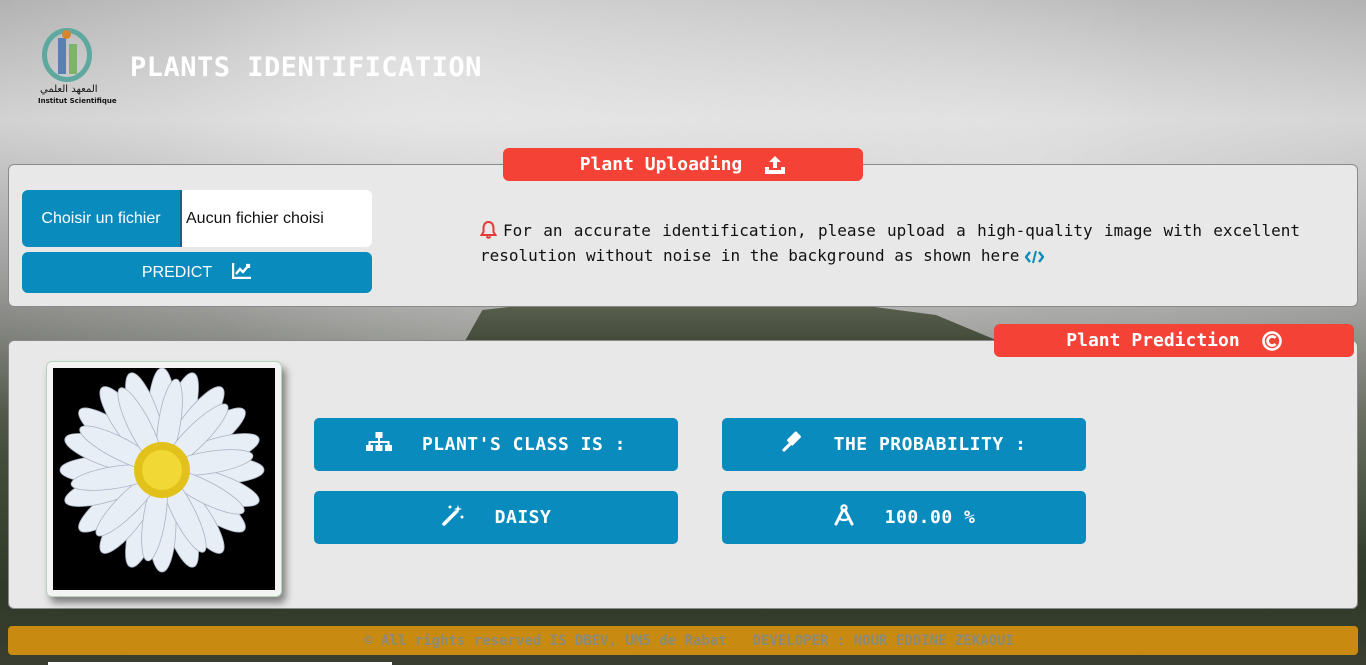 This screenshot has height=665, width=1366. What do you see at coordinates (255, 218) in the screenshot?
I see `file-status-text: Aucun fichier choisi` at bounding box center [255, 218].